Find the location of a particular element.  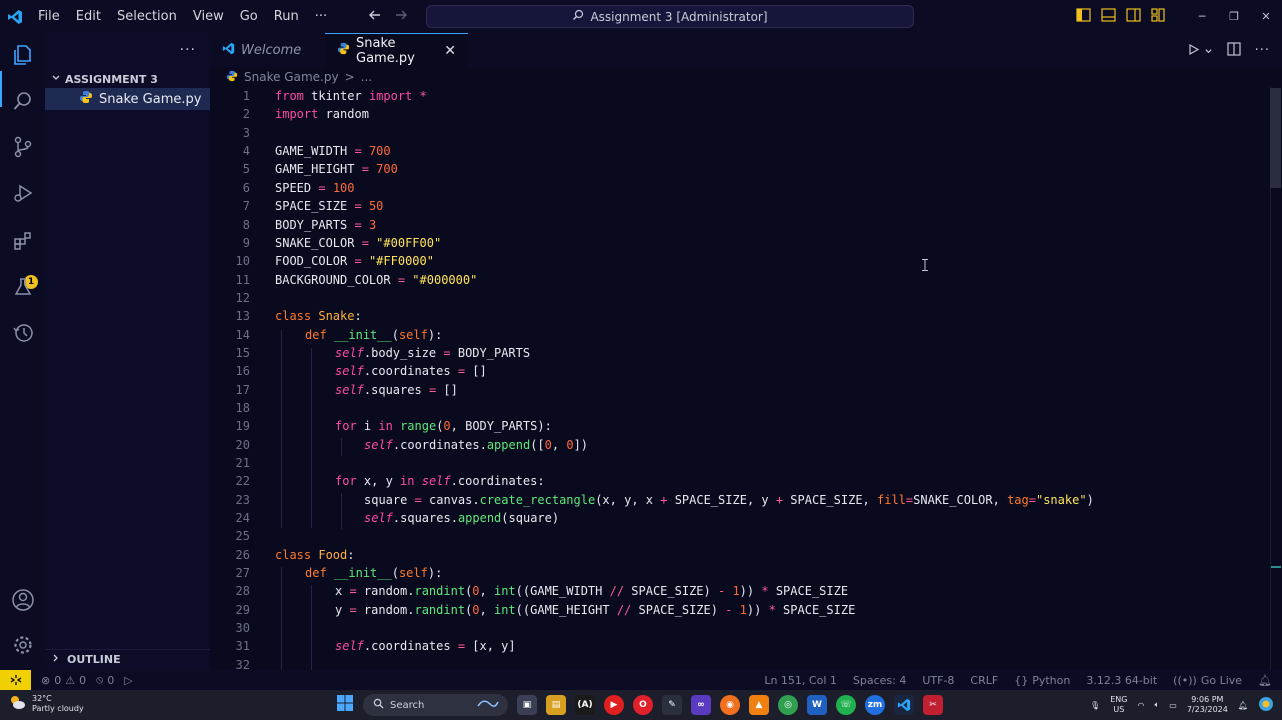

extensions-icon is located at coordinates (22, 241).